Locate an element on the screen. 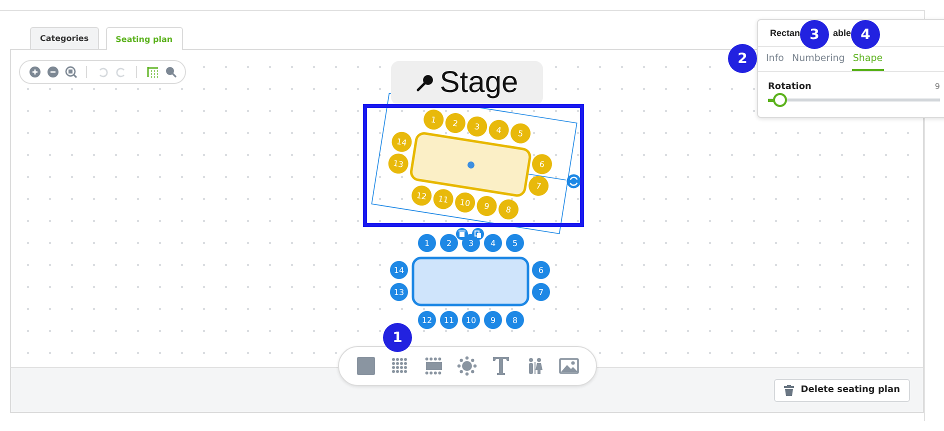  image-icon is located at coordinates (568, 366).